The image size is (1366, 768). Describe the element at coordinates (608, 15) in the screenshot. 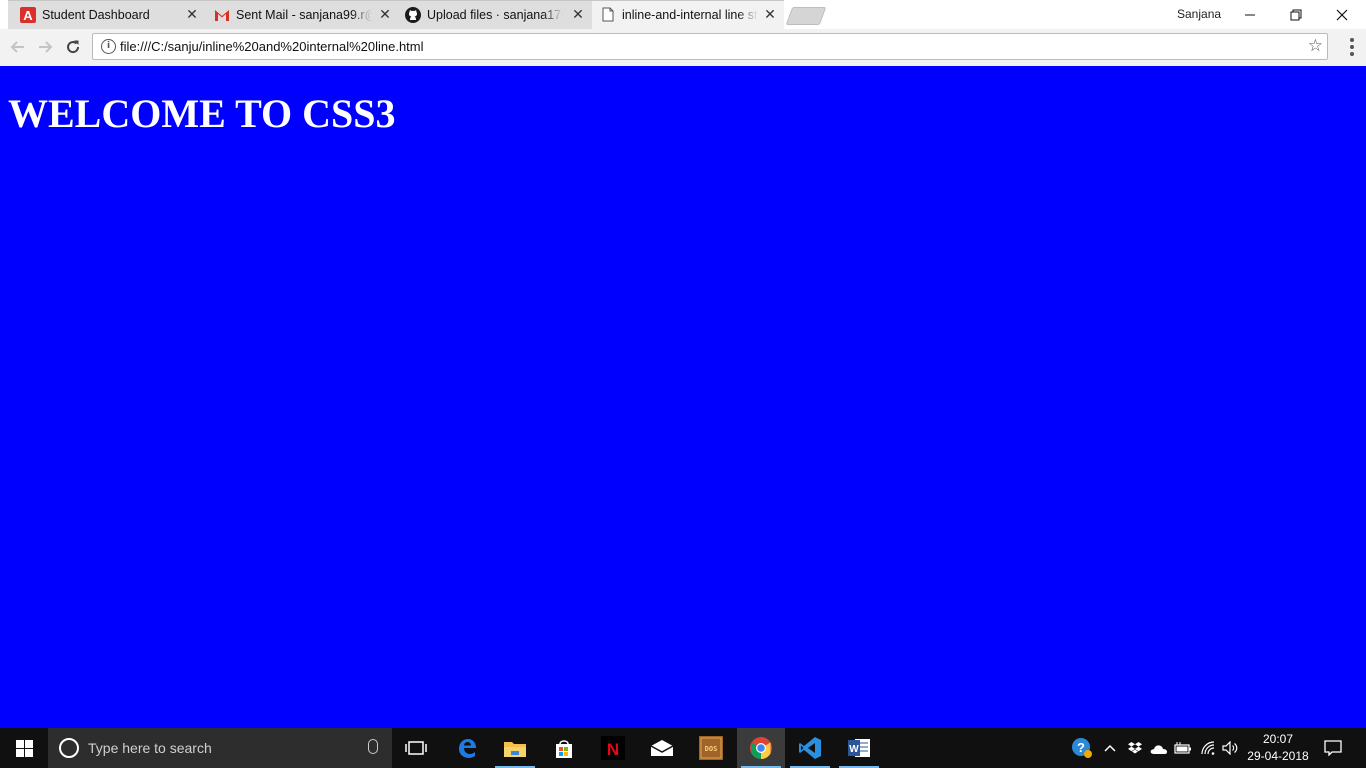

I see `page-icon` at that location.